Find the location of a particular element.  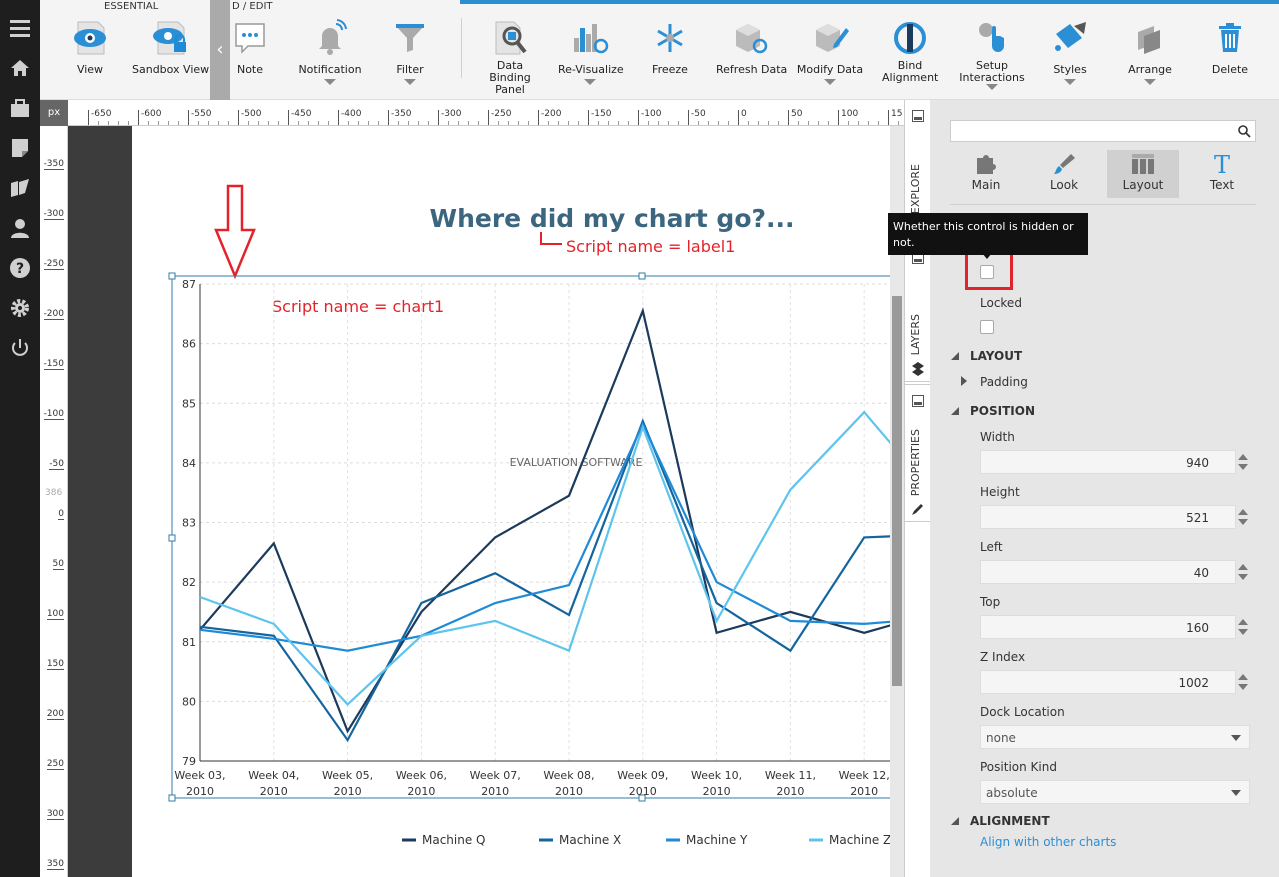

x-tick-label: Week 06, is located at coordinates (421, 775).